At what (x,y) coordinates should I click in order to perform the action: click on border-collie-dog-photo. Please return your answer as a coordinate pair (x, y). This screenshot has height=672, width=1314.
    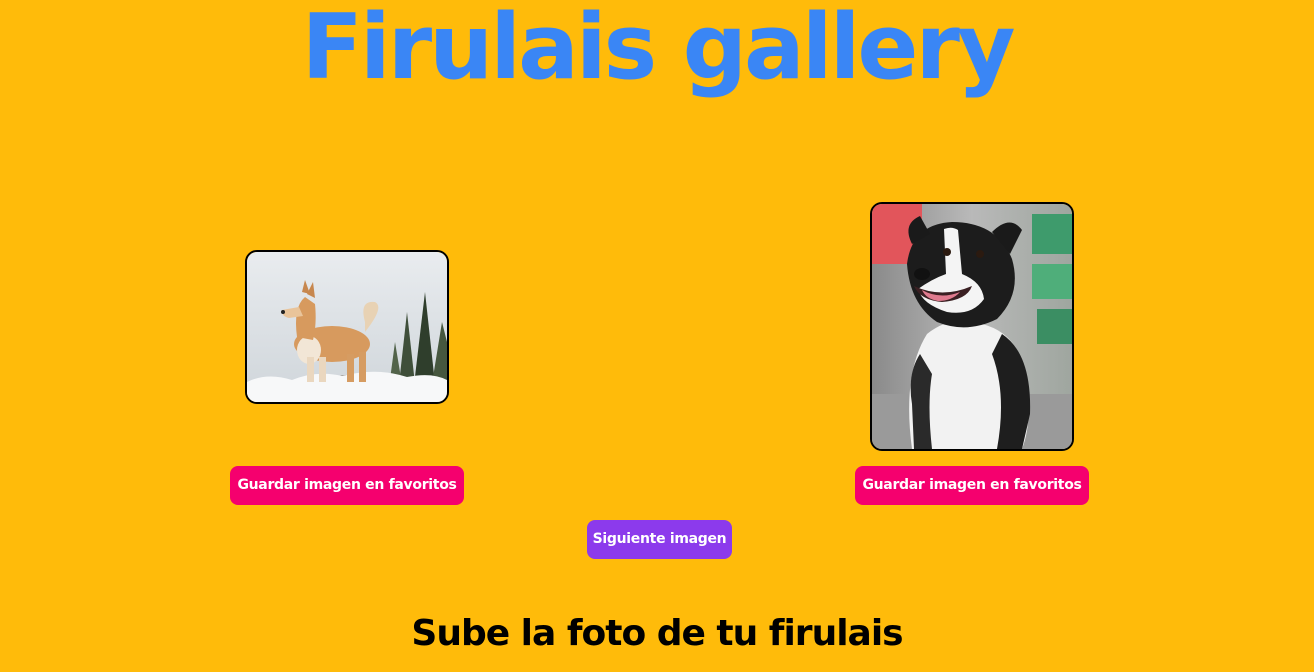
    Looking at the image, I should click on (972, 326).